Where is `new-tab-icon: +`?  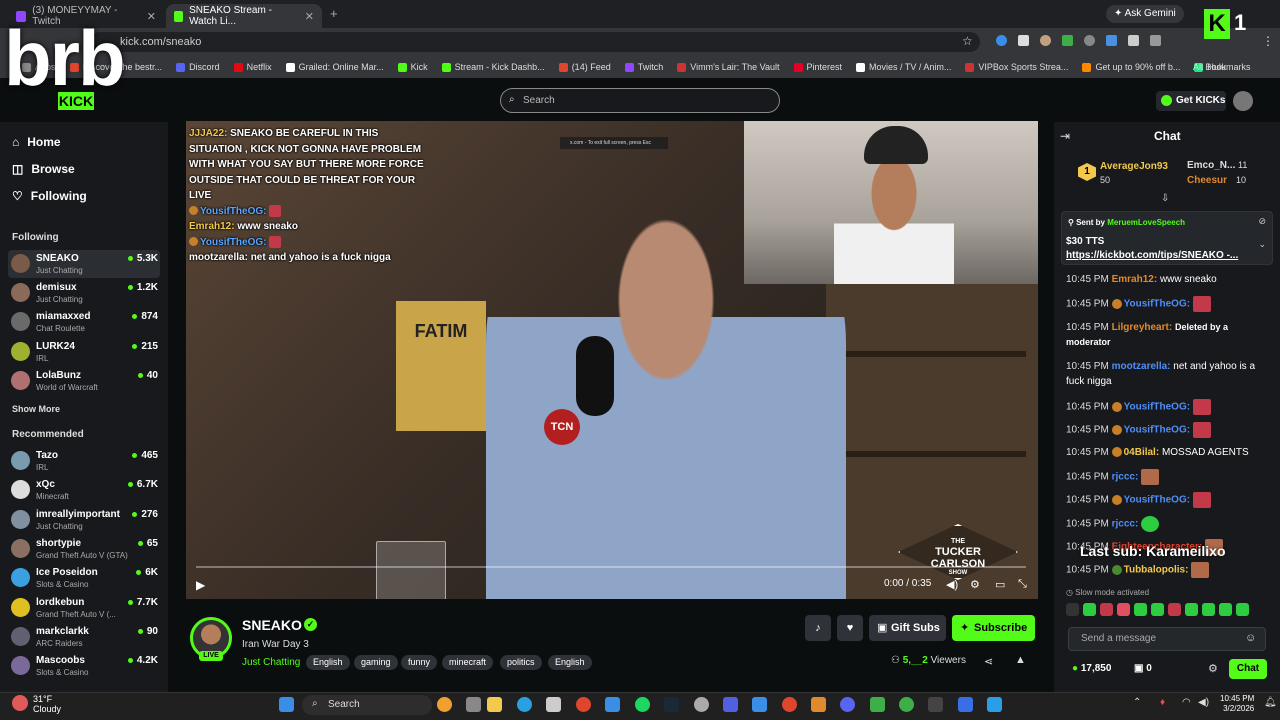
new-tab-icon: + is located at coordinates (334, 13).